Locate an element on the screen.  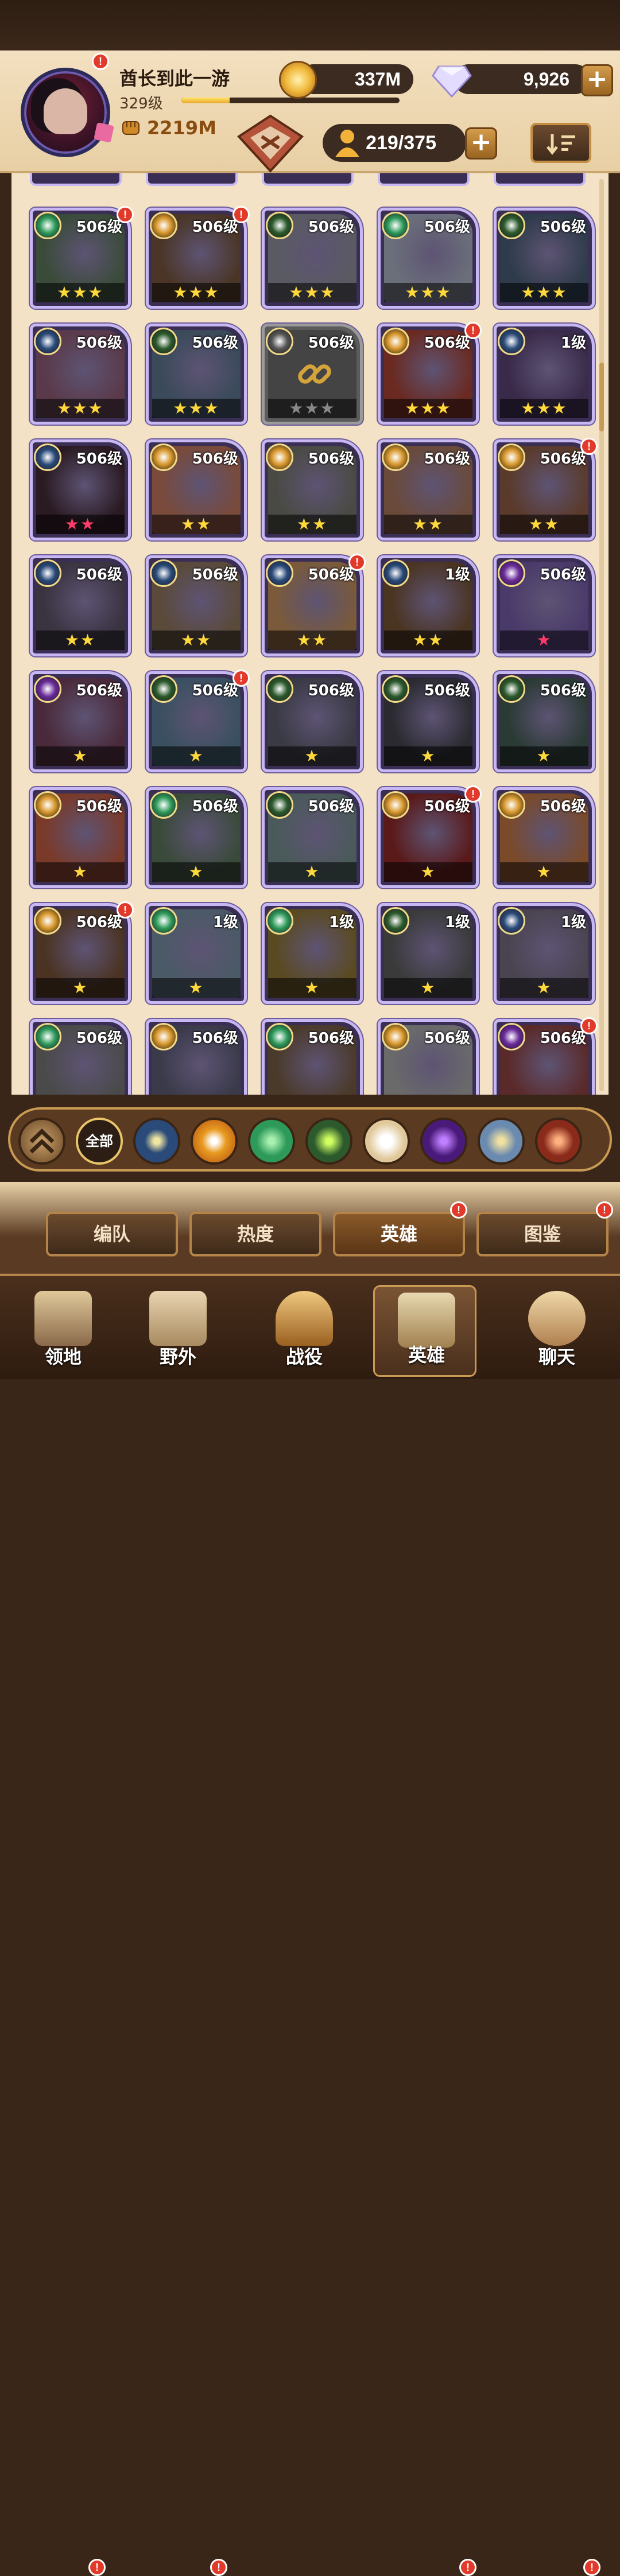
lightbearer-faction-icon is located at coordinates (214, 1141).